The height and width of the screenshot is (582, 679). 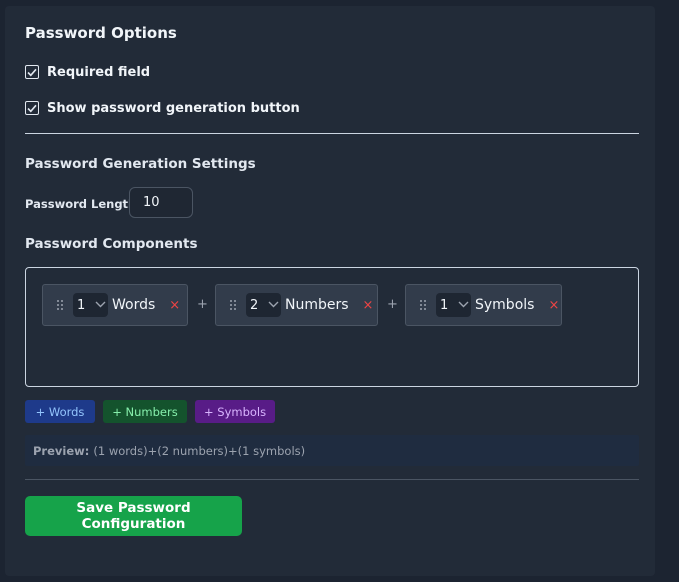 What do you see at coordinates (161, 202) in the screenshot?
I see `password-length-input` at bounding box center [161, 202].